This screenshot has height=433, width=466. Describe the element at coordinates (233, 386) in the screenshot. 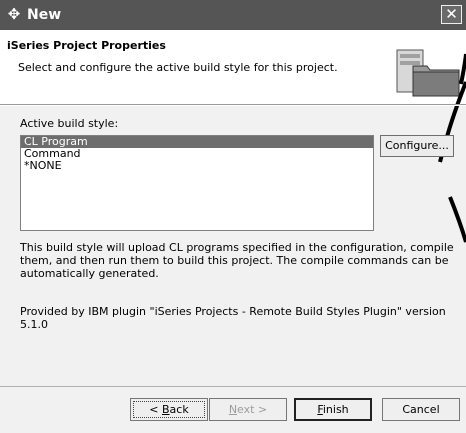

I see `button-bar-separator` at that location.